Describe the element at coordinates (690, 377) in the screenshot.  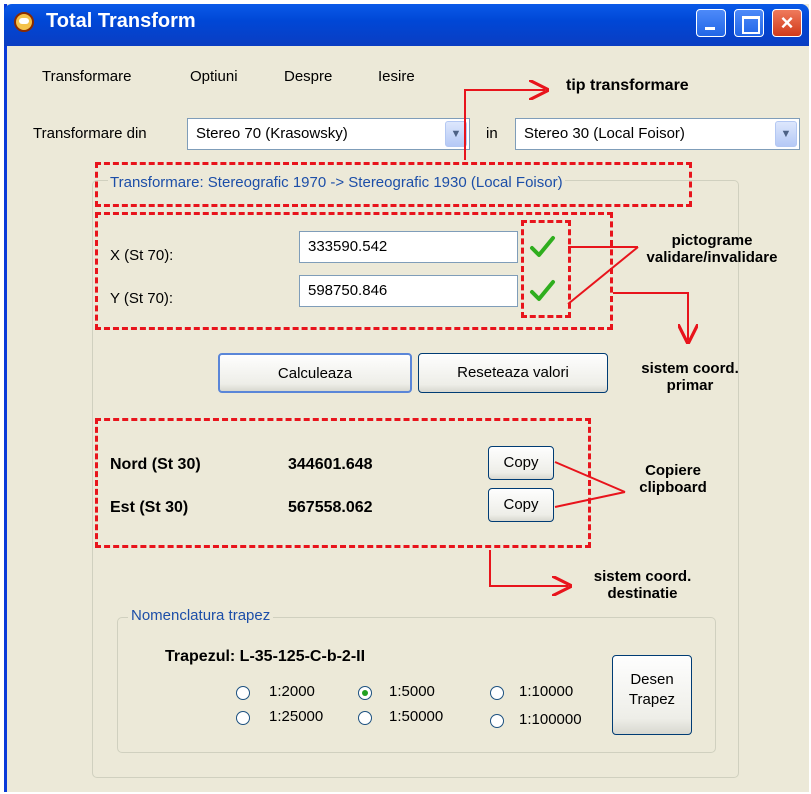
I see `annotation-primar: sistem coord. primar` at that location.